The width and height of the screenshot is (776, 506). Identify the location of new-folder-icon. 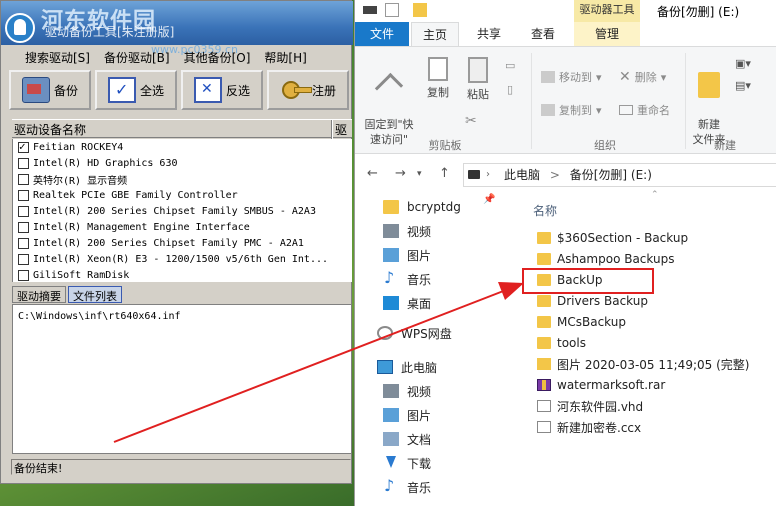
(420, 10).